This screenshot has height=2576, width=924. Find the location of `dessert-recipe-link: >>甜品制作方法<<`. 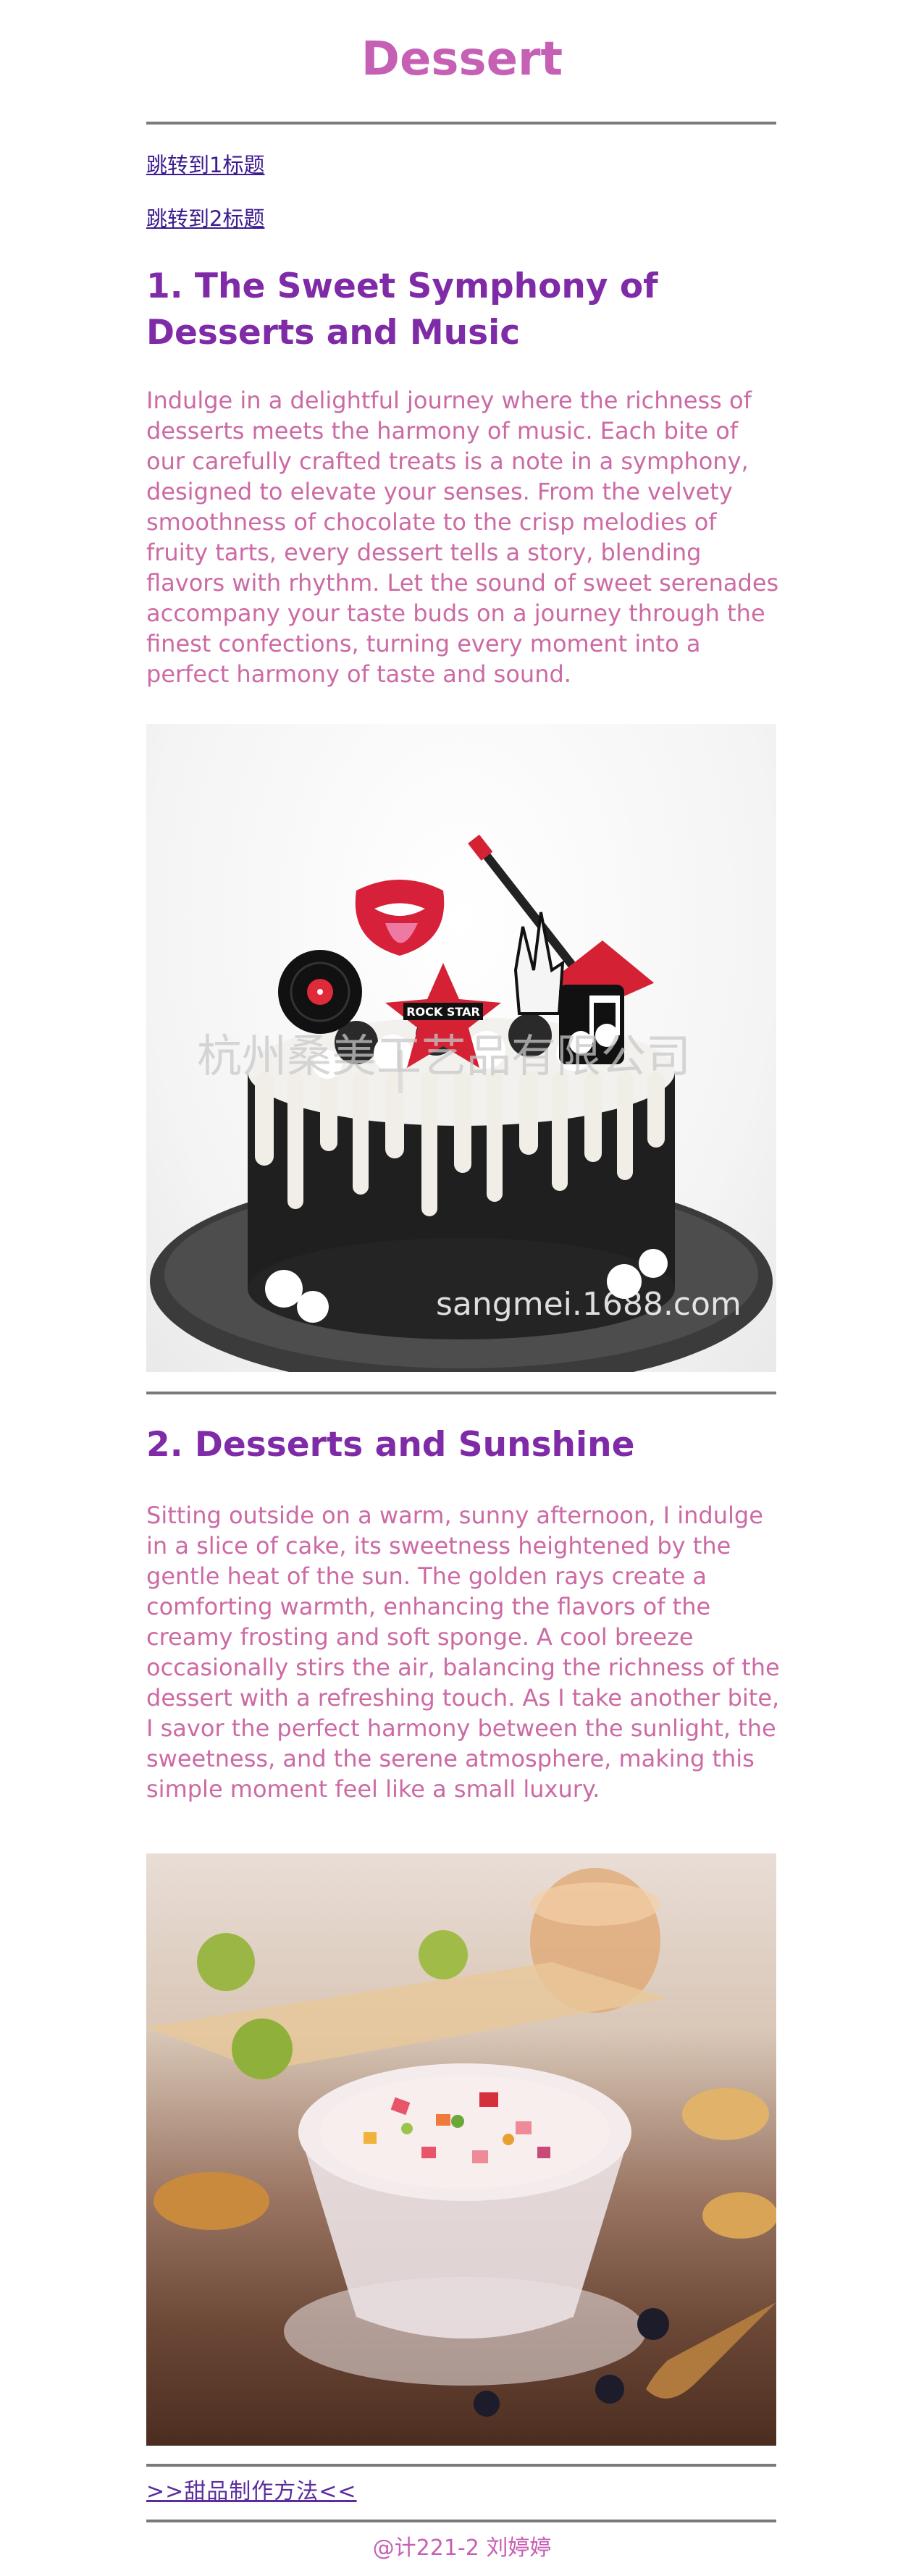

dessert-recipe-link: >>甜品制作方法<< is located at coordinates (251, 2492).